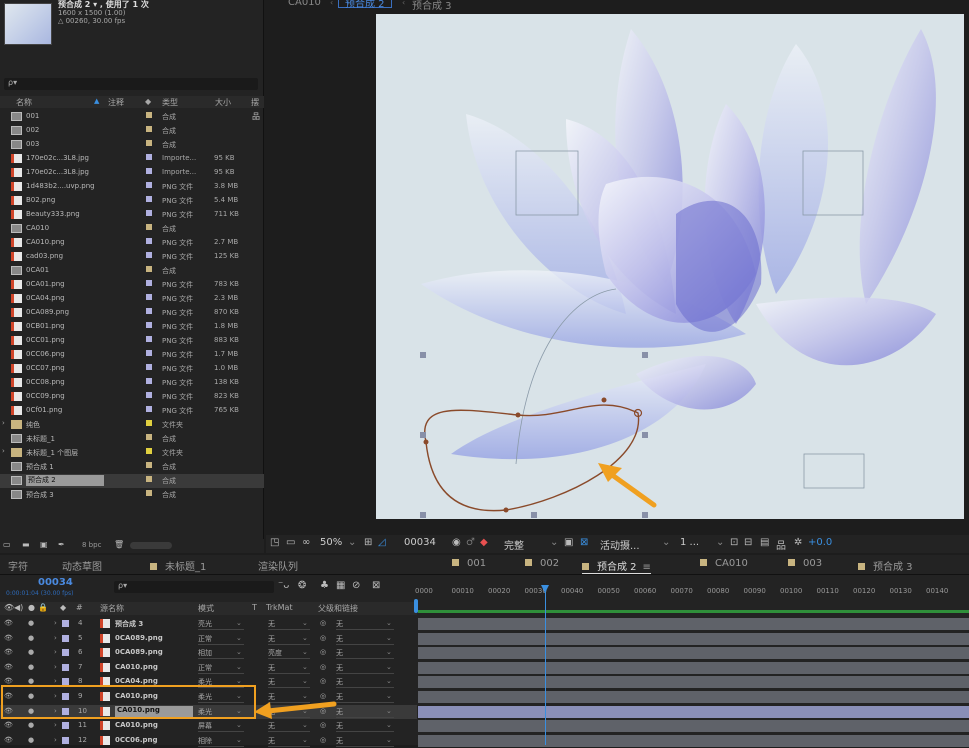  Describe the element at coordinates (132, 341) in the screenshot. I see `project-item: 0CC01.png PNG 文件 883 KB` at that location.